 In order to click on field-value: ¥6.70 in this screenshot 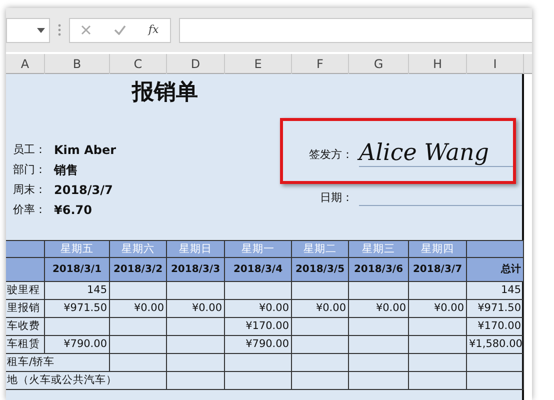, I will do `click(72, 210)`.